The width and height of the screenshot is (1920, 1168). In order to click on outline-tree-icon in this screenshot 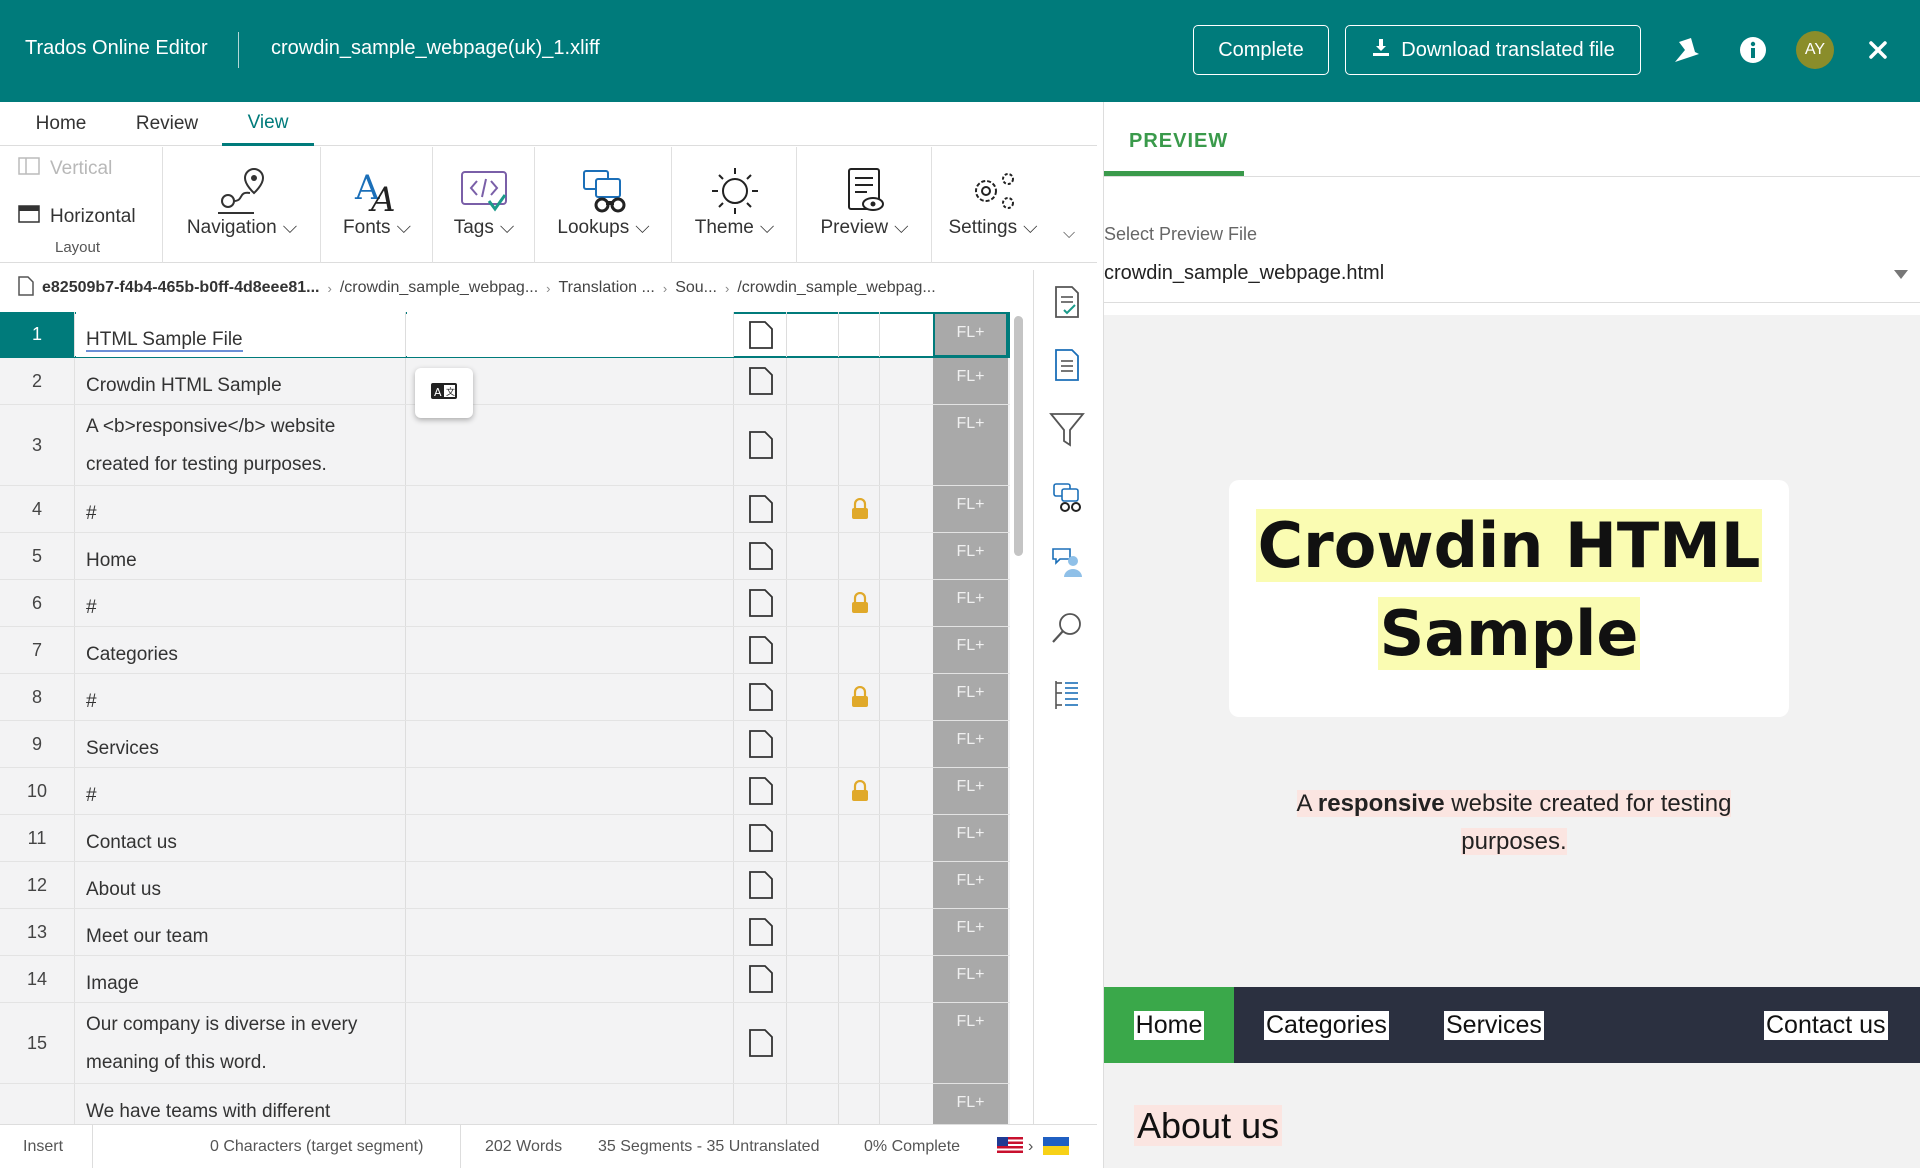, I will do `click(1067, 695)`.